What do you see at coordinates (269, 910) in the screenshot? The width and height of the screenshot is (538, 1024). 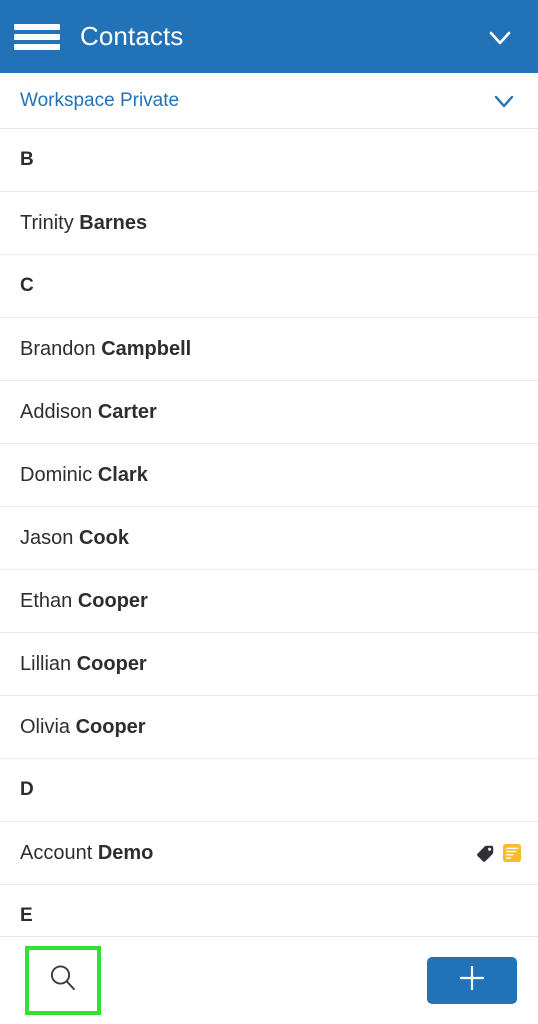 I see `section-header: E` at bounding box center [269, 910].